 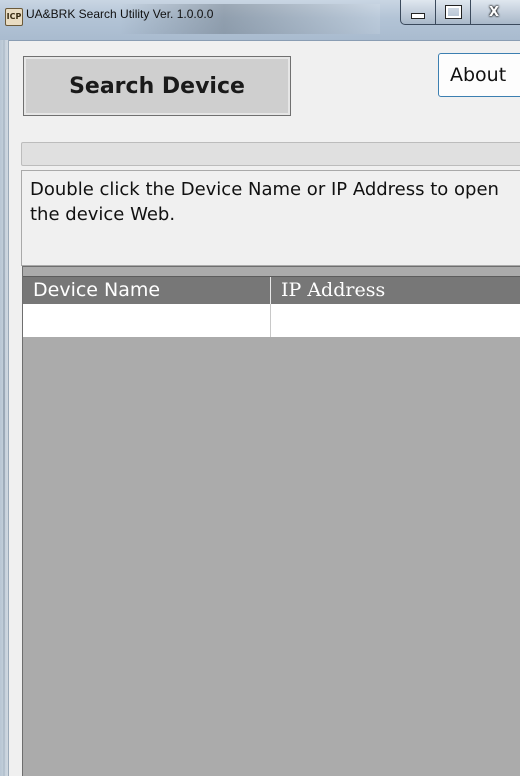 I want to click on search-device-button: Search Device, so click(x=157, y=86).